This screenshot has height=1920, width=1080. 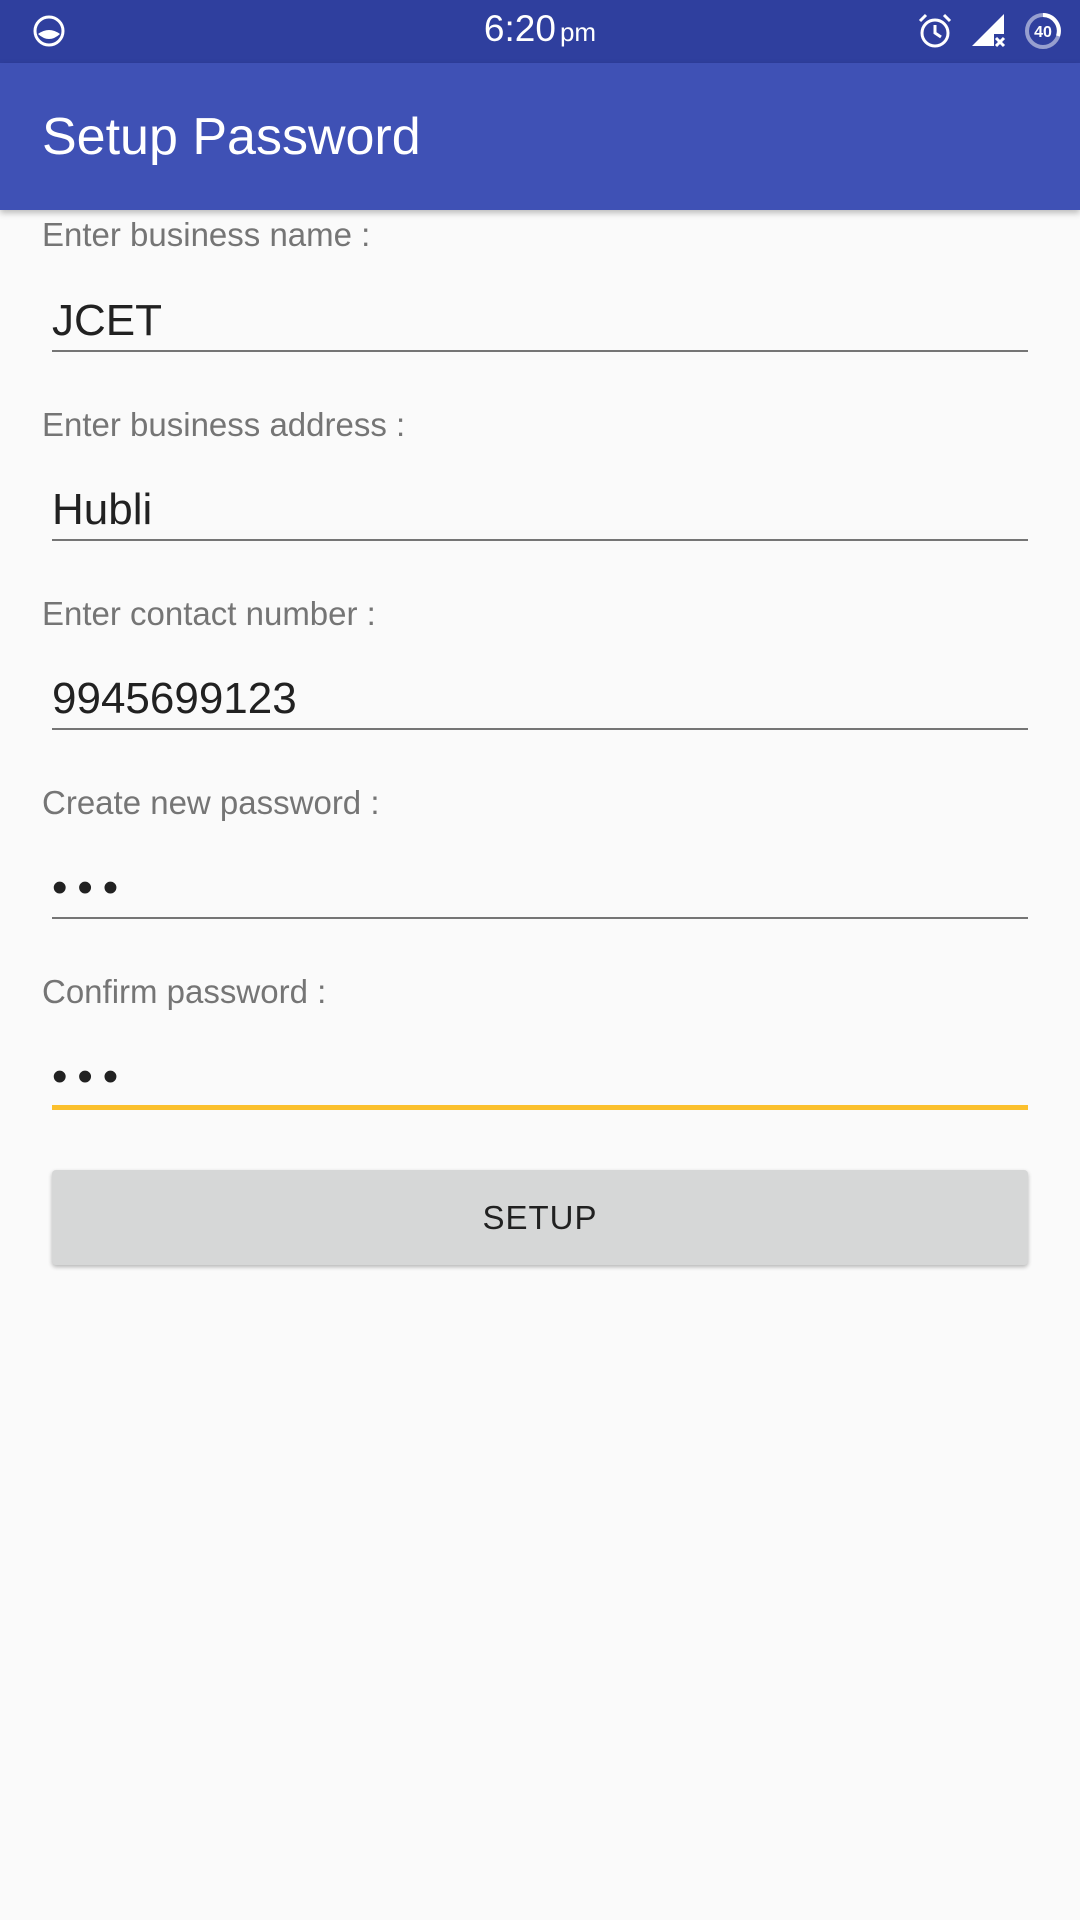 I want to click on contact-number-input: 9945699123, so click(x=540, y=699).